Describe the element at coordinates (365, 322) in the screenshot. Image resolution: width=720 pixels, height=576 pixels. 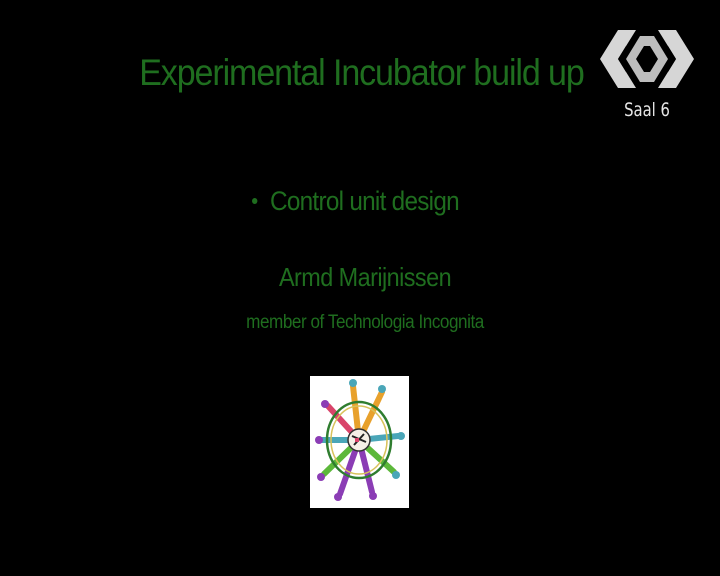
I see `speaker-affiliation: member of Technologia Incognita` at that location.